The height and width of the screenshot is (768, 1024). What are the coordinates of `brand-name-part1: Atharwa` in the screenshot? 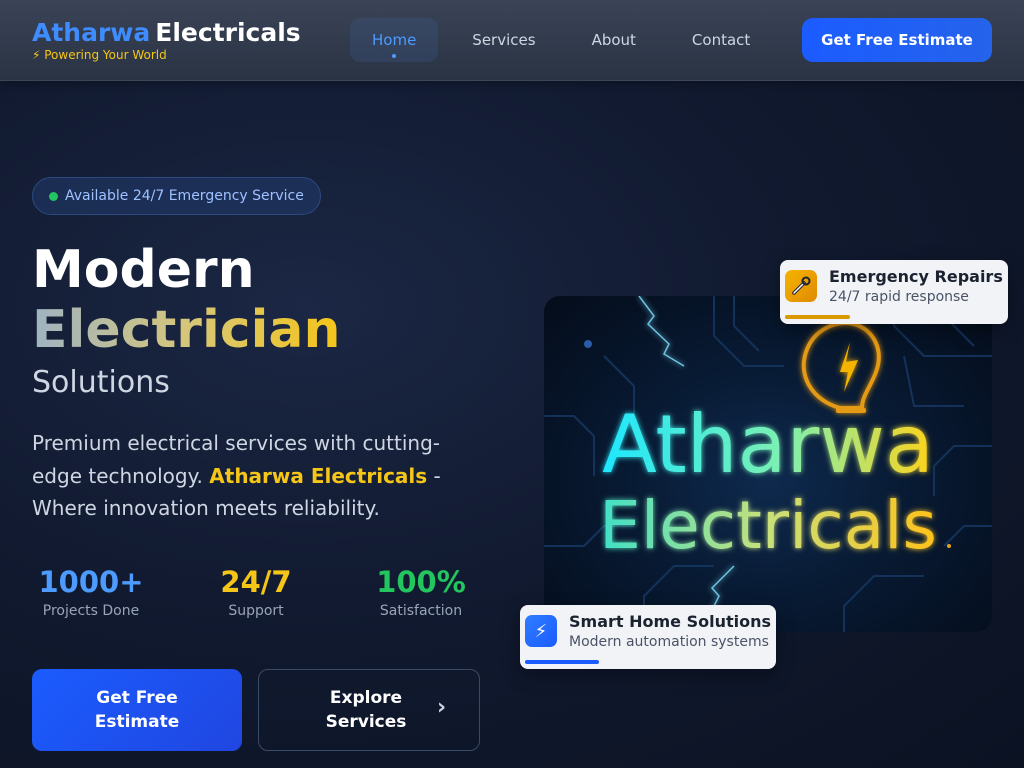 It's located at (91, 32).